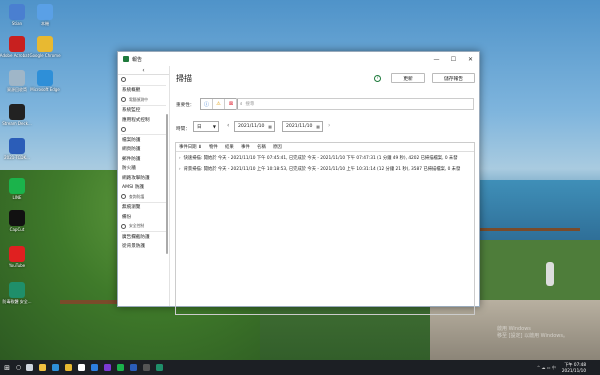  Describe the element at coordinates (17, 193) in the screenshot. I see `desktop-shortcut: LINE` at that location.